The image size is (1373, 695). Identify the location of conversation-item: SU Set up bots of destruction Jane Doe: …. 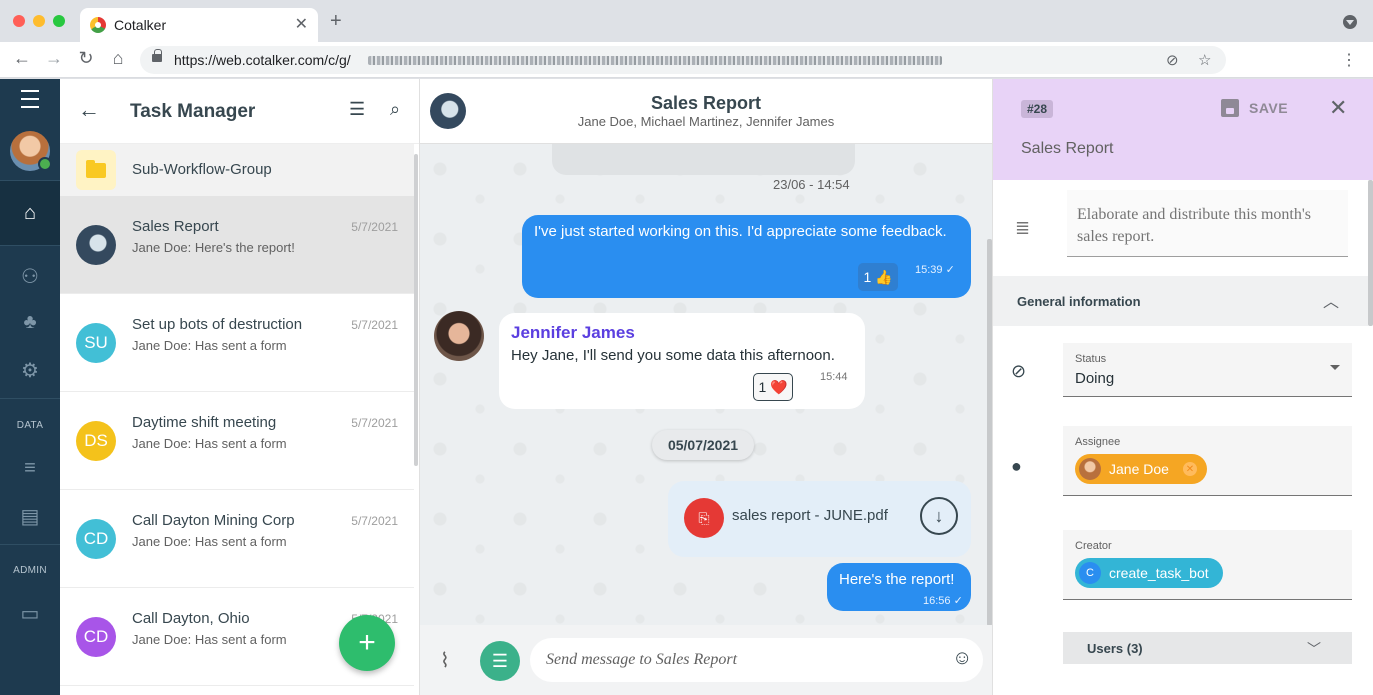
(237, 343).